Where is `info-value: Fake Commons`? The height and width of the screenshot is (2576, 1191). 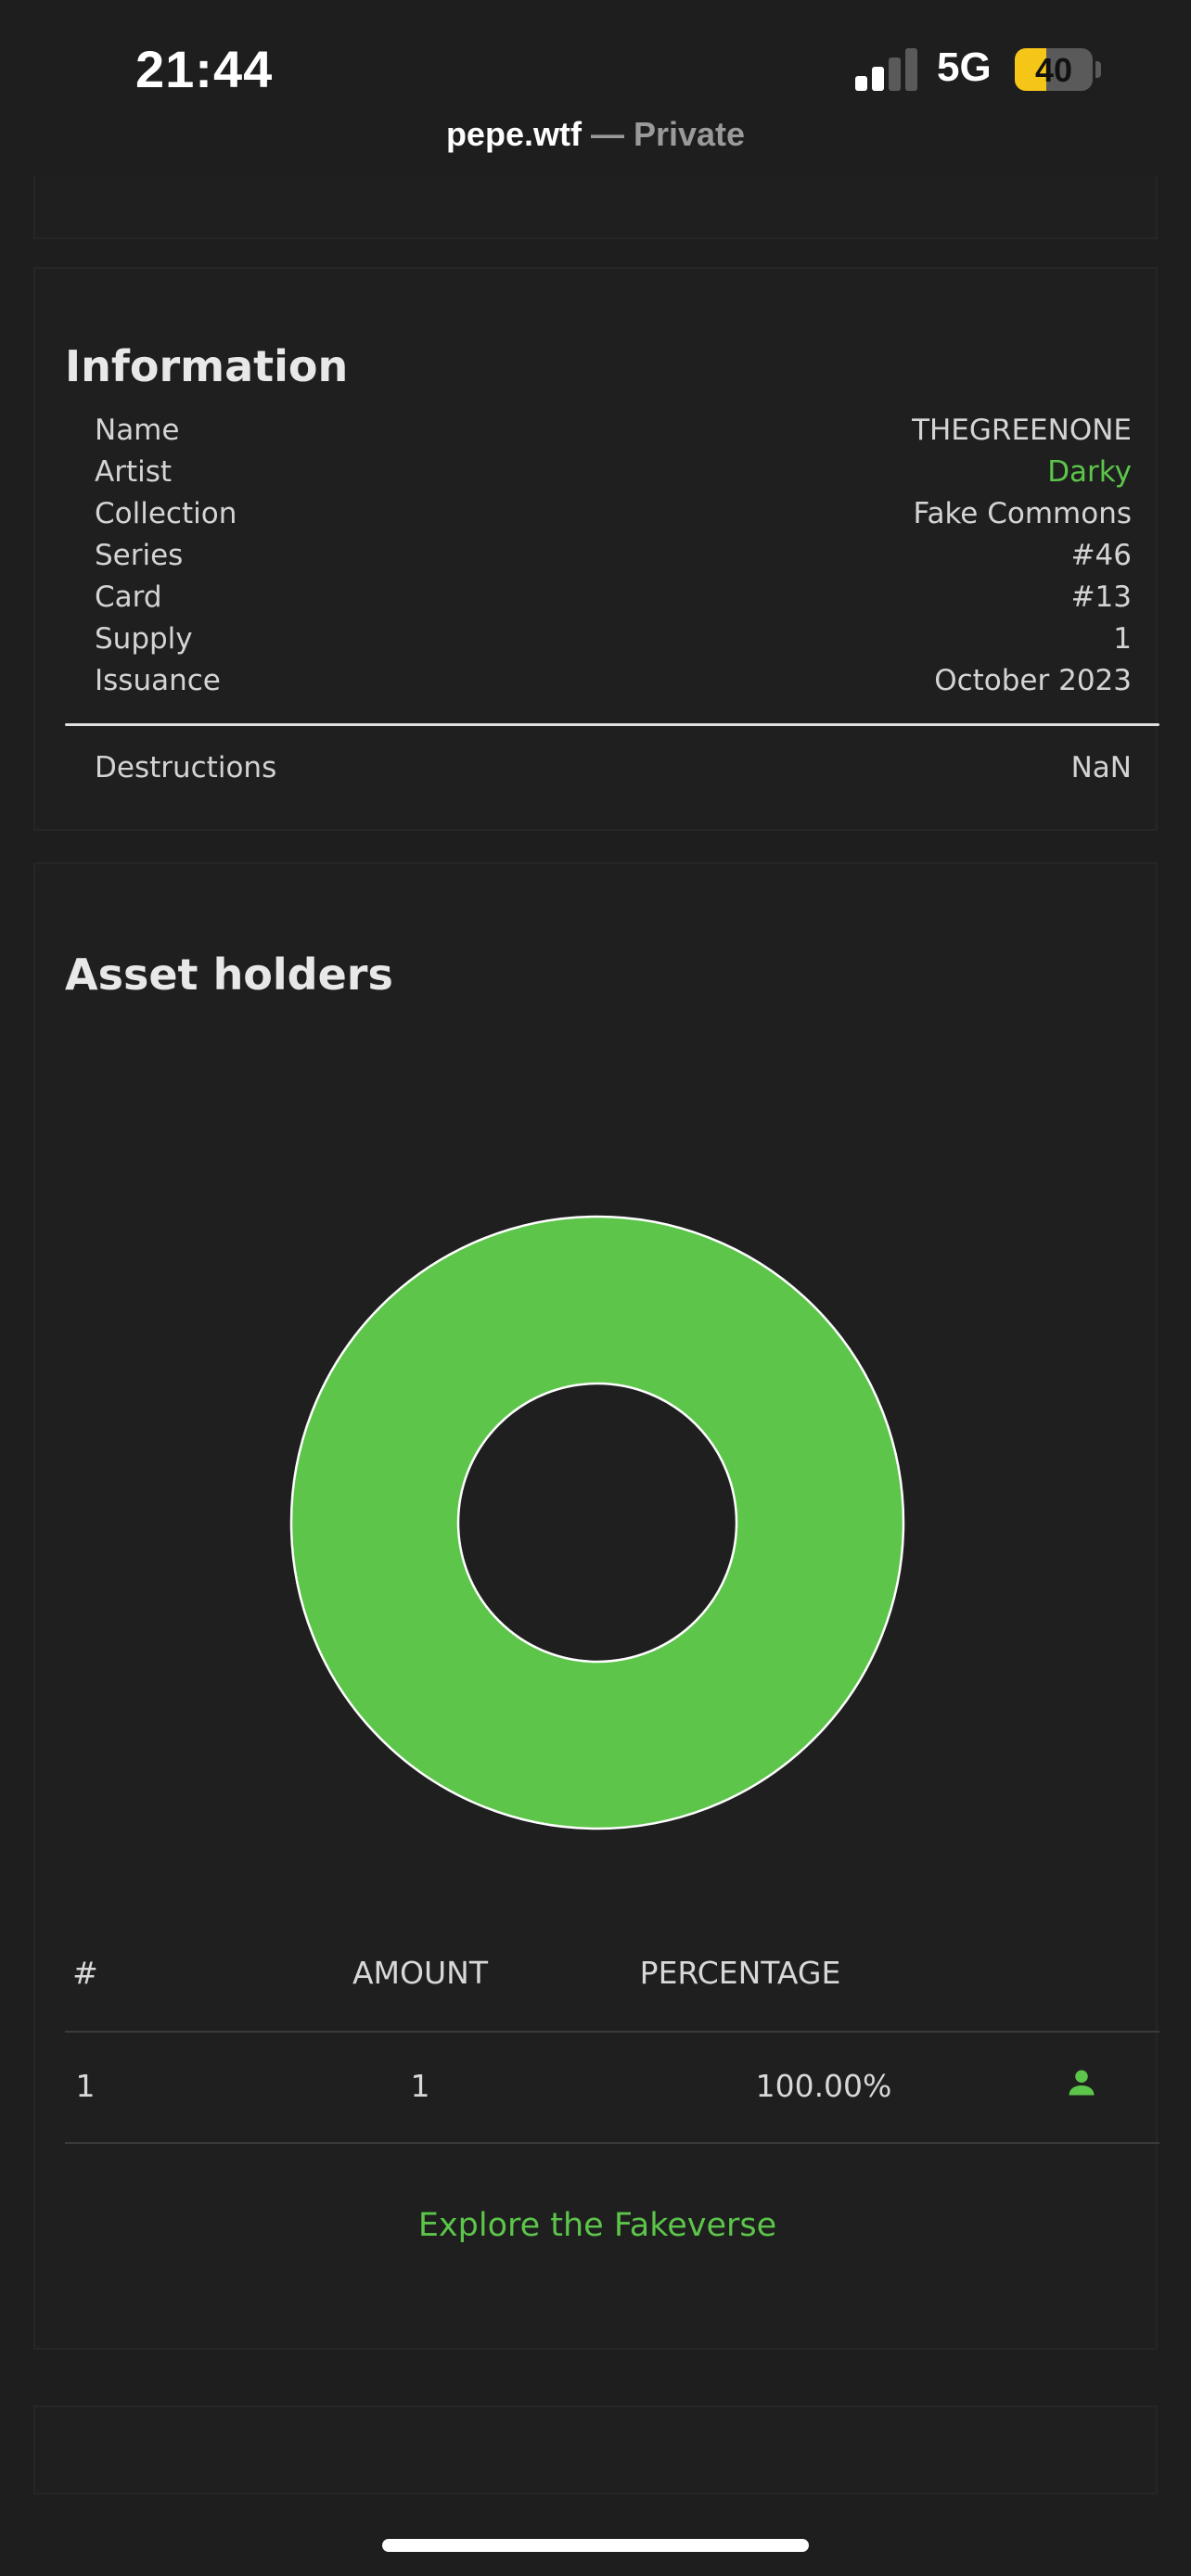 info-value: Fake Commons is located at coordinates (1022, 513).